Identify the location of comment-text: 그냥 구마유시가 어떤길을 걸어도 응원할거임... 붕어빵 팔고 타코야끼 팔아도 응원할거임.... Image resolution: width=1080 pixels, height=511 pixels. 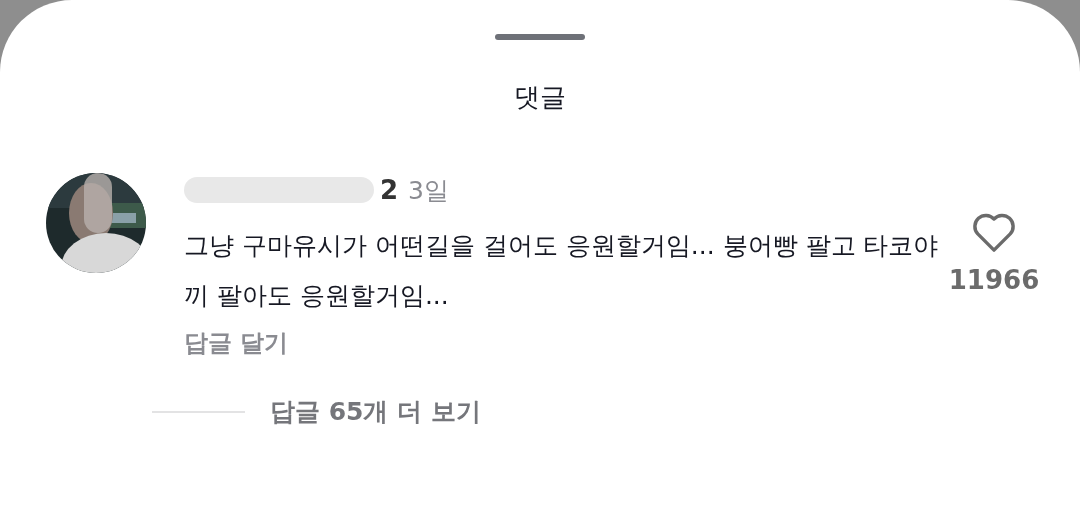
(562, 271).